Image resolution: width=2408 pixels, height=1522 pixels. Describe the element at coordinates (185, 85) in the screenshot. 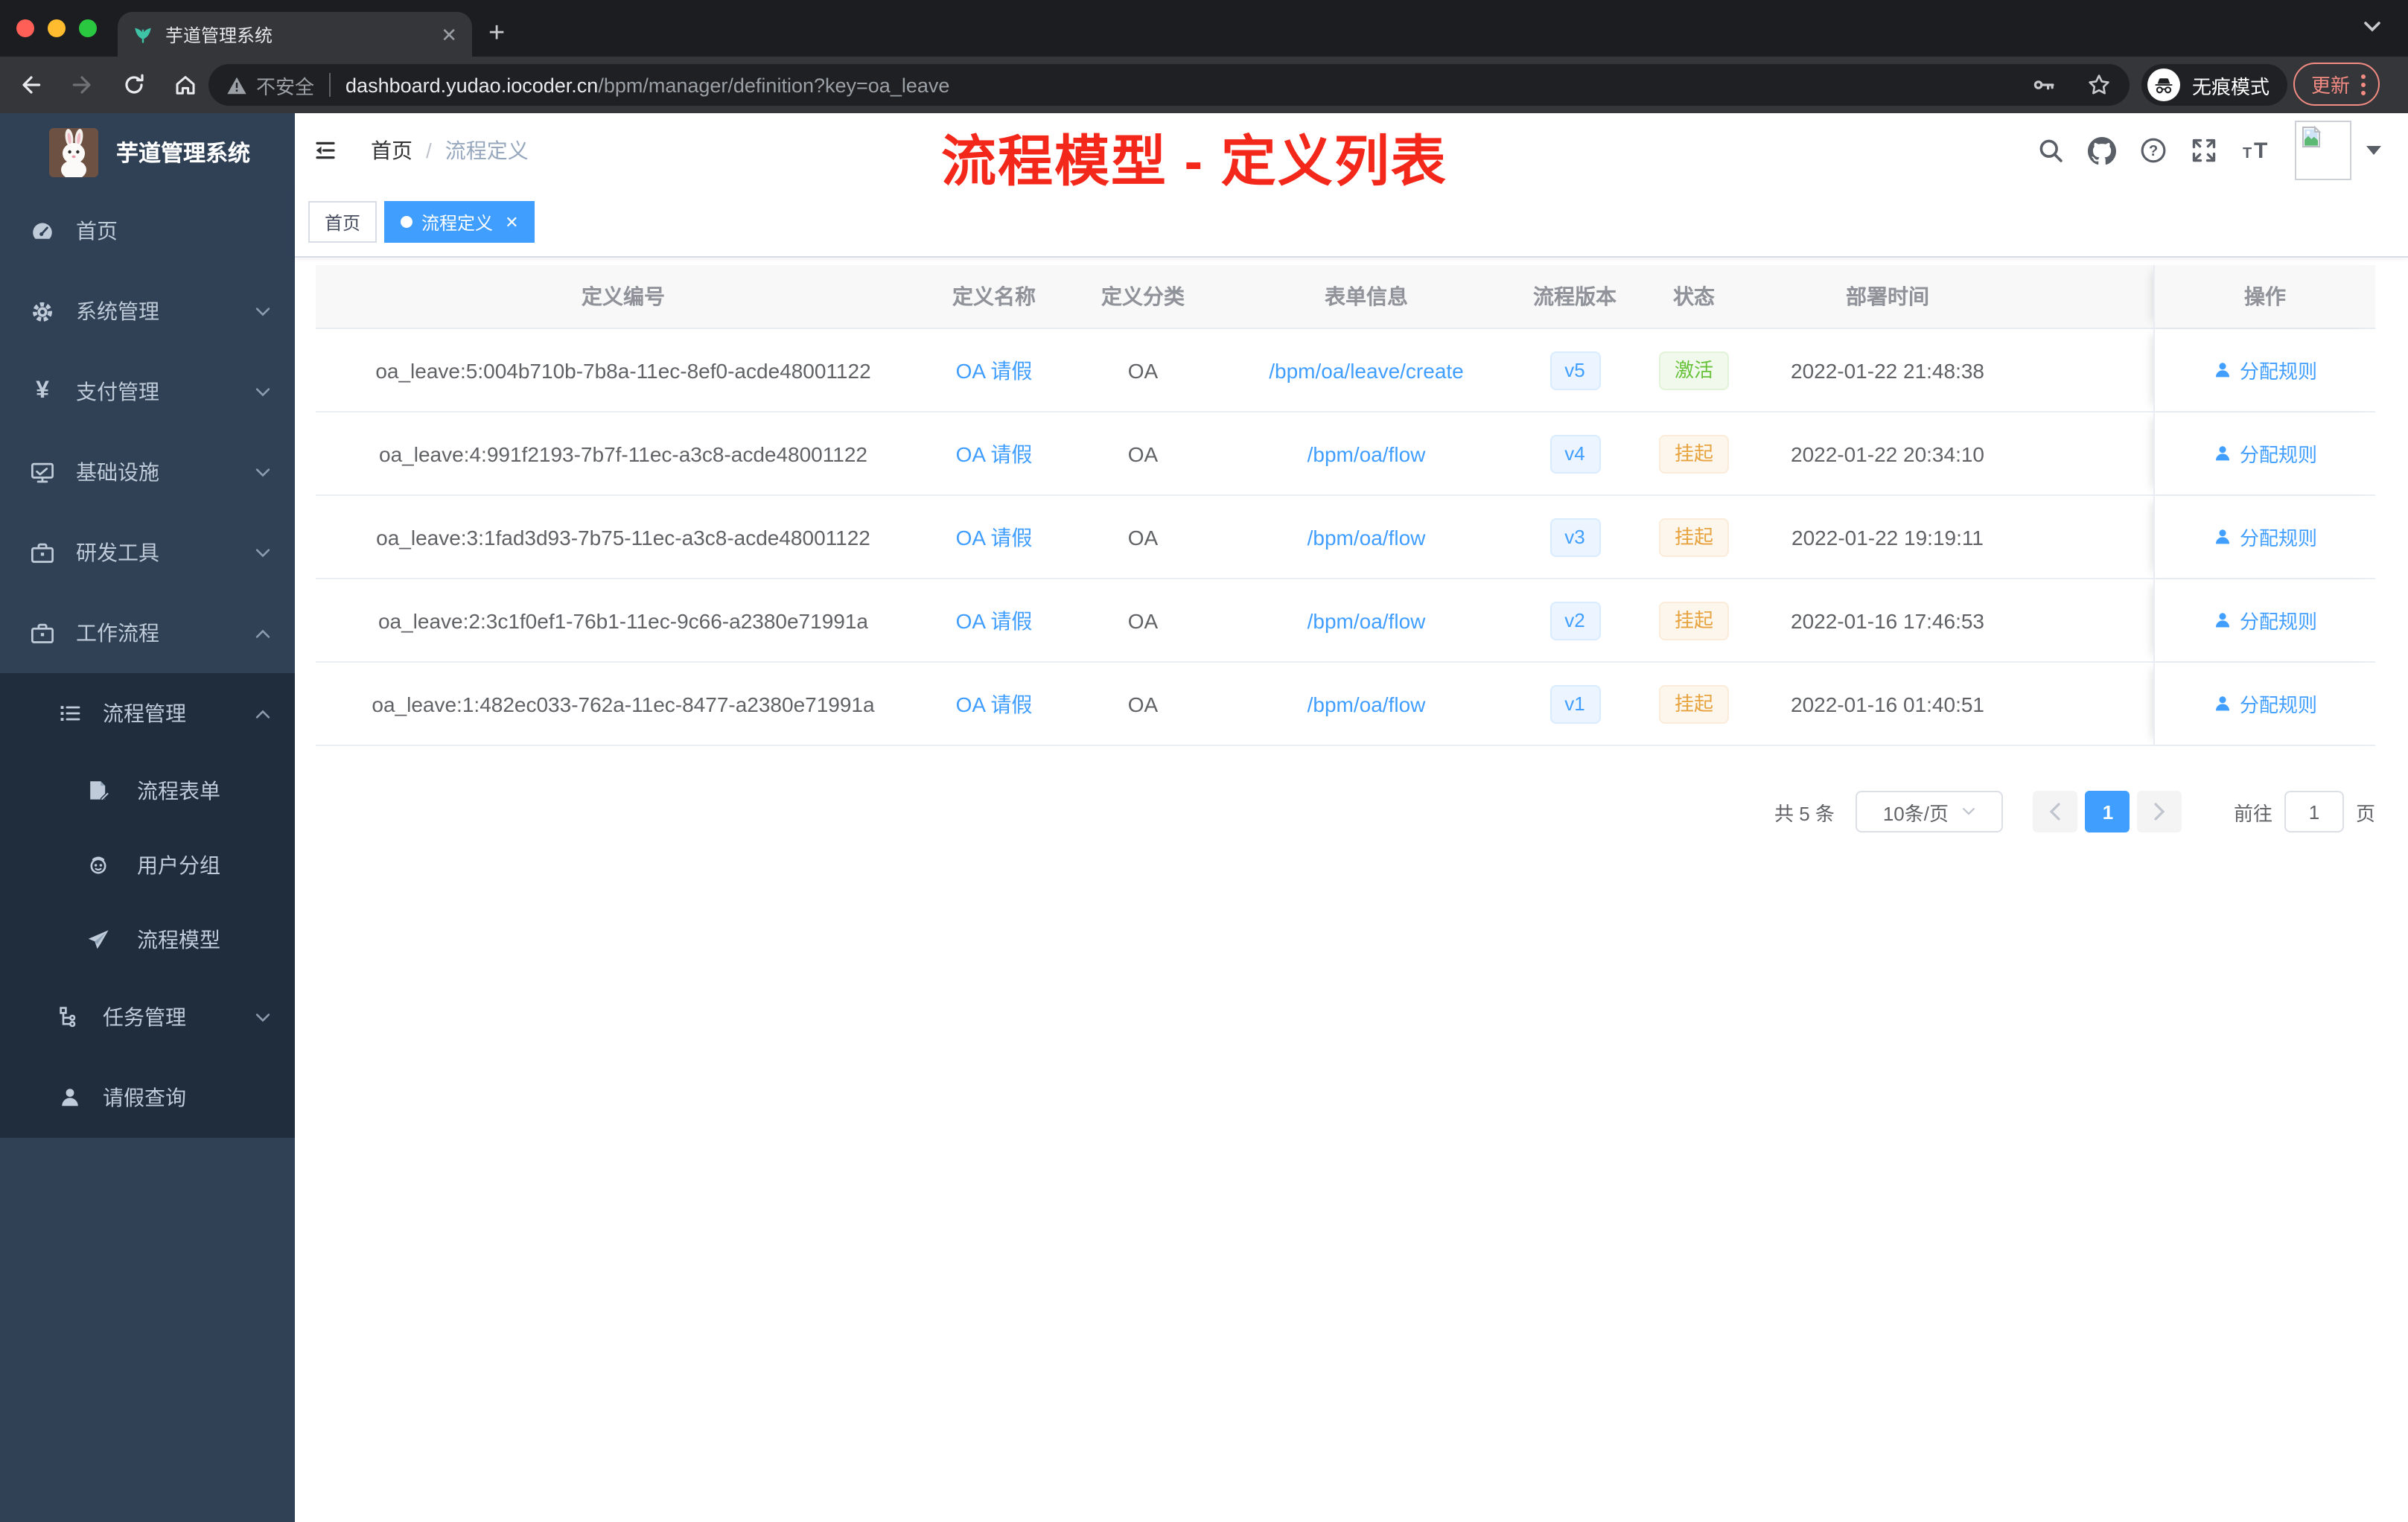

I see `home-icon` at that location.